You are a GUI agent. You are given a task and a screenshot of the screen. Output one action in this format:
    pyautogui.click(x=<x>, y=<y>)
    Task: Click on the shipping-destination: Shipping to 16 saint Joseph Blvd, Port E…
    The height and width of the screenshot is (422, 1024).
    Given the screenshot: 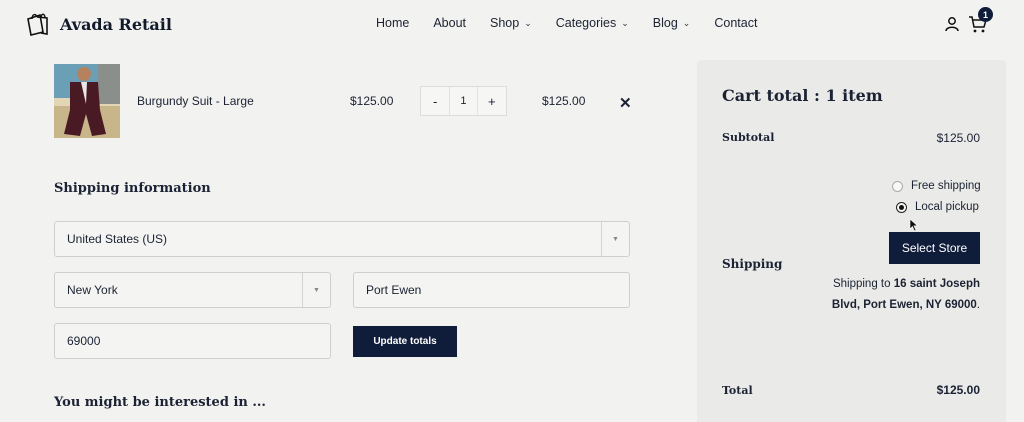 What is the action you would take?
    pyautogui.click(x=905, y=295)
    